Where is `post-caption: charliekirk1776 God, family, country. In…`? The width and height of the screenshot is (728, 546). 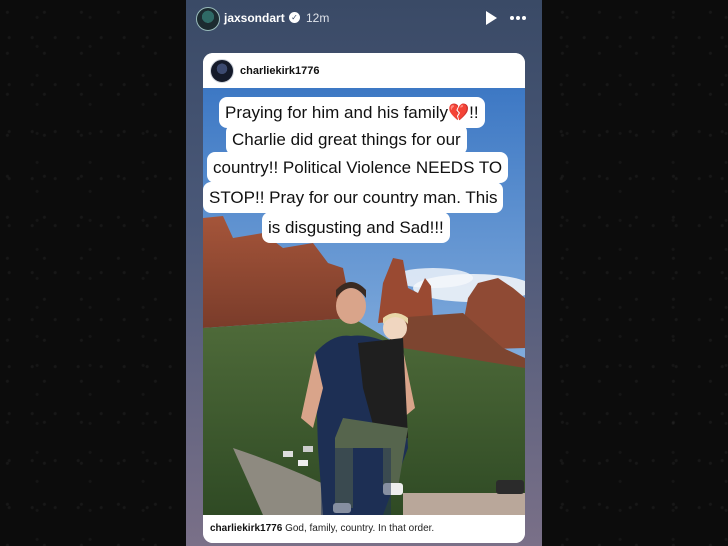 post-caption: charliekirk1776 God, family, country. In… is located at coordinates (364, 529).